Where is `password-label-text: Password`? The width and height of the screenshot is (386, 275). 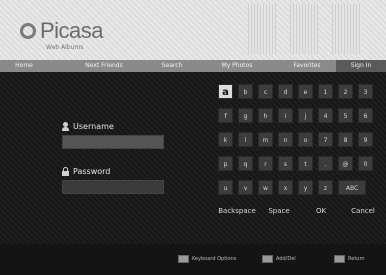
password-label-text: Password is located at coordinates (92, 171).